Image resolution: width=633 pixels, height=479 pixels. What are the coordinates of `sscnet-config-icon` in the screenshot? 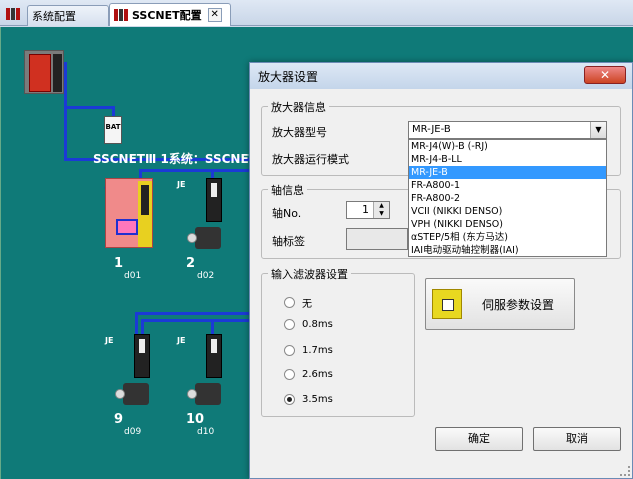 It's located at (121, 15).